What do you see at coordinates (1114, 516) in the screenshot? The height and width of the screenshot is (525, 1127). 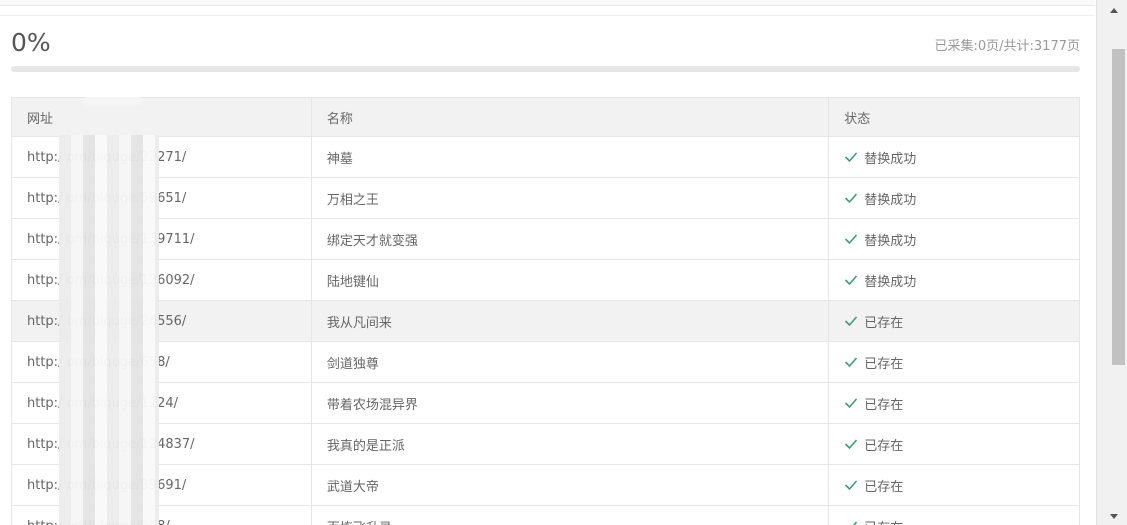 I see `scroll-down-arrow-icon` at bounding box center [1114, 516].